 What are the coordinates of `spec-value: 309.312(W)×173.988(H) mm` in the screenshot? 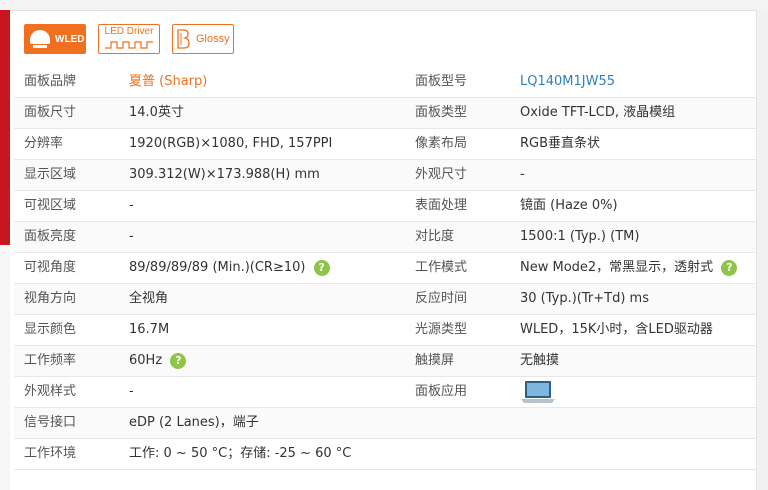 It's located at (262, 175).